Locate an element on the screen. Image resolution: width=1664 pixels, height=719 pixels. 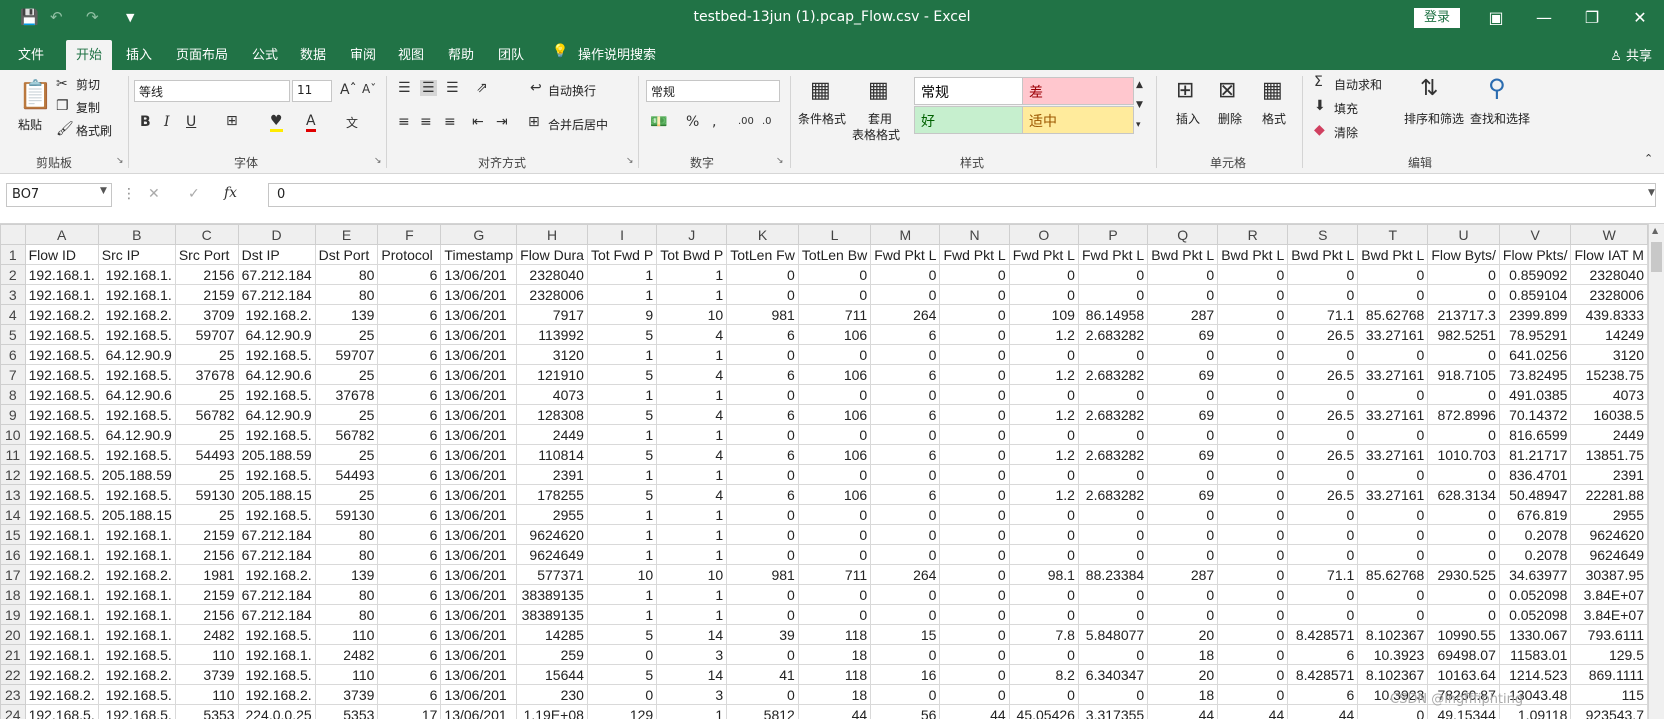
cell: 3120 is located at coordinates (1609, 354).